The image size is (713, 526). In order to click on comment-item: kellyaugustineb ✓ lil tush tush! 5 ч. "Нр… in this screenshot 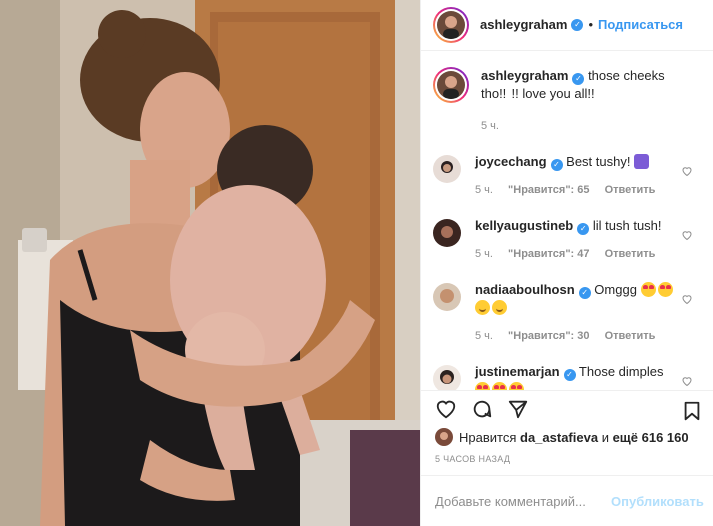, I will do `click(567, 240)`.